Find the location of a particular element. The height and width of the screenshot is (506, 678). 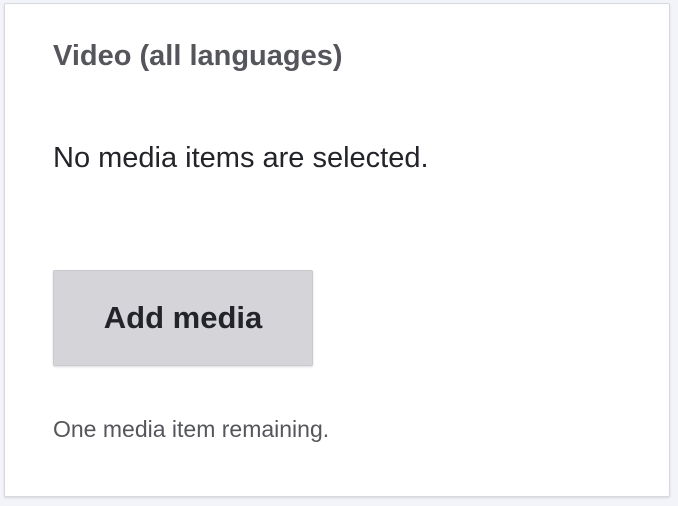

add-media-button: Add media is located at coordinates (183, 318).